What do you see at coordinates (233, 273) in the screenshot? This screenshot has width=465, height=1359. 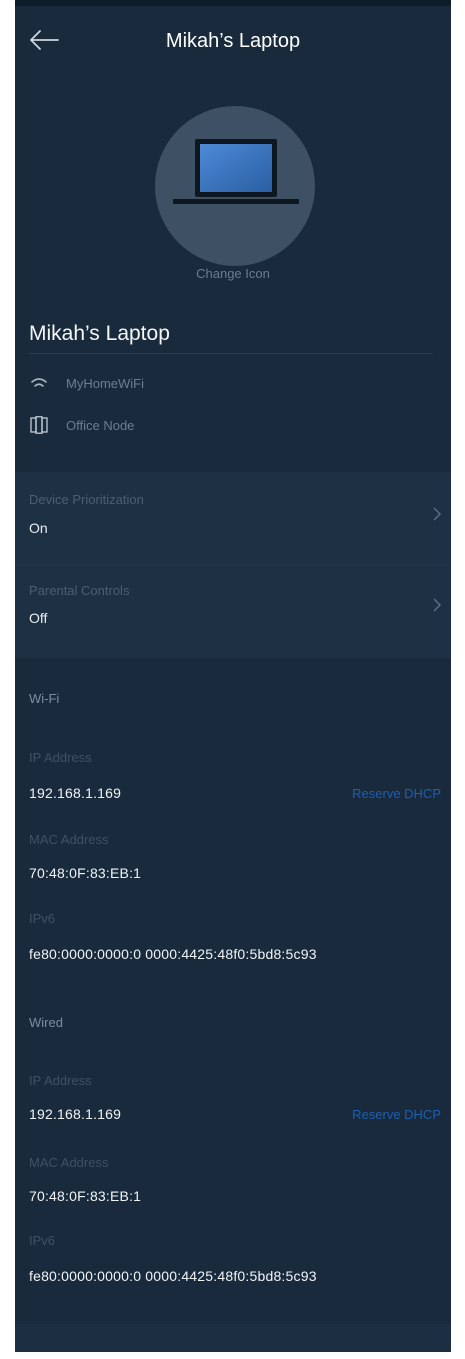 I see `change-icon-link: Change Icon` at bounding box center [233, 273].